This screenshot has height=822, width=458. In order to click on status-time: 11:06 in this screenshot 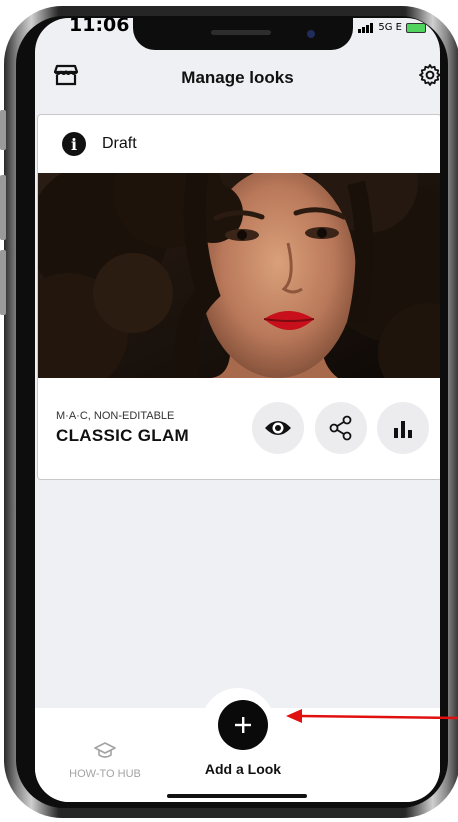, I will do `click(99, 27)`.